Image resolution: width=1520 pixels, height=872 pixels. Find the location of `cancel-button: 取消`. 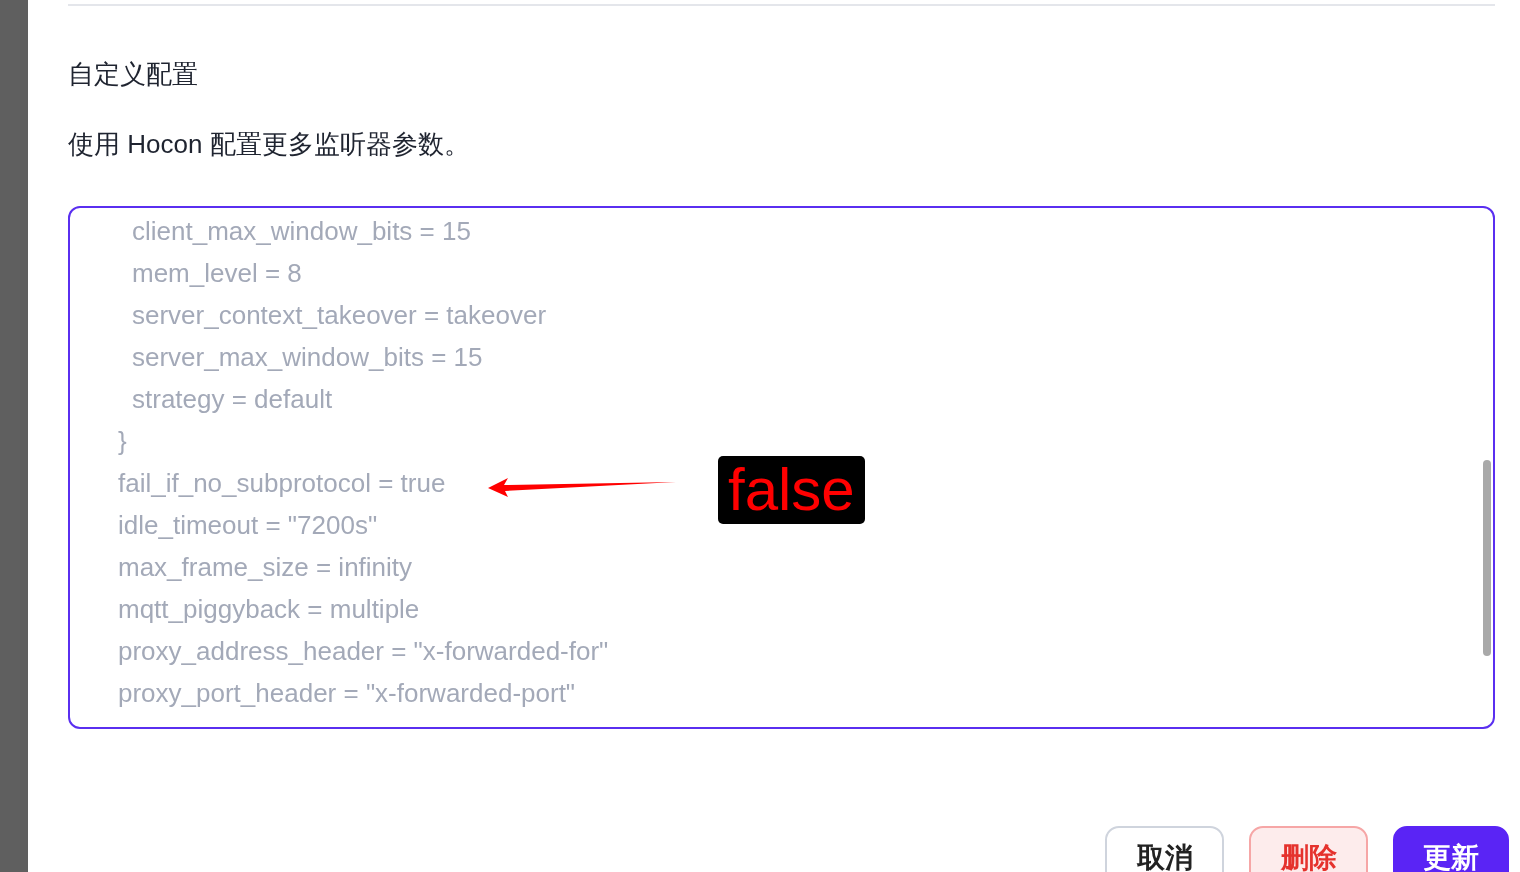

cancel-button: 取消 is located at coordinates (1164, 849).